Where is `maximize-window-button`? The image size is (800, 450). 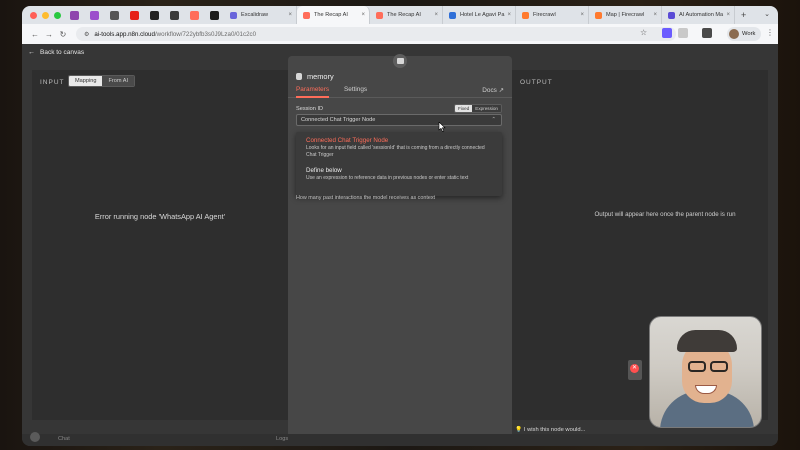
maximize-window-button is located at coordinates (57, 15).